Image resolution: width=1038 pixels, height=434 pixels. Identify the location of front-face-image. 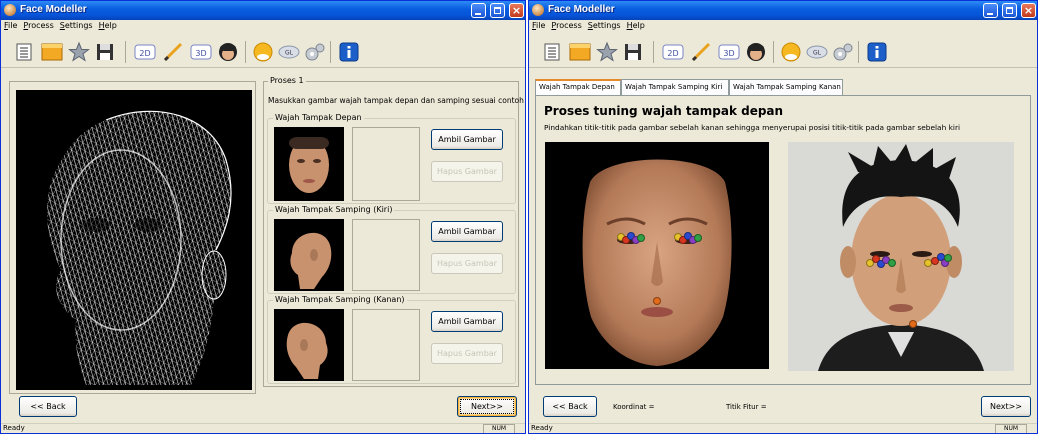
(309, 165).